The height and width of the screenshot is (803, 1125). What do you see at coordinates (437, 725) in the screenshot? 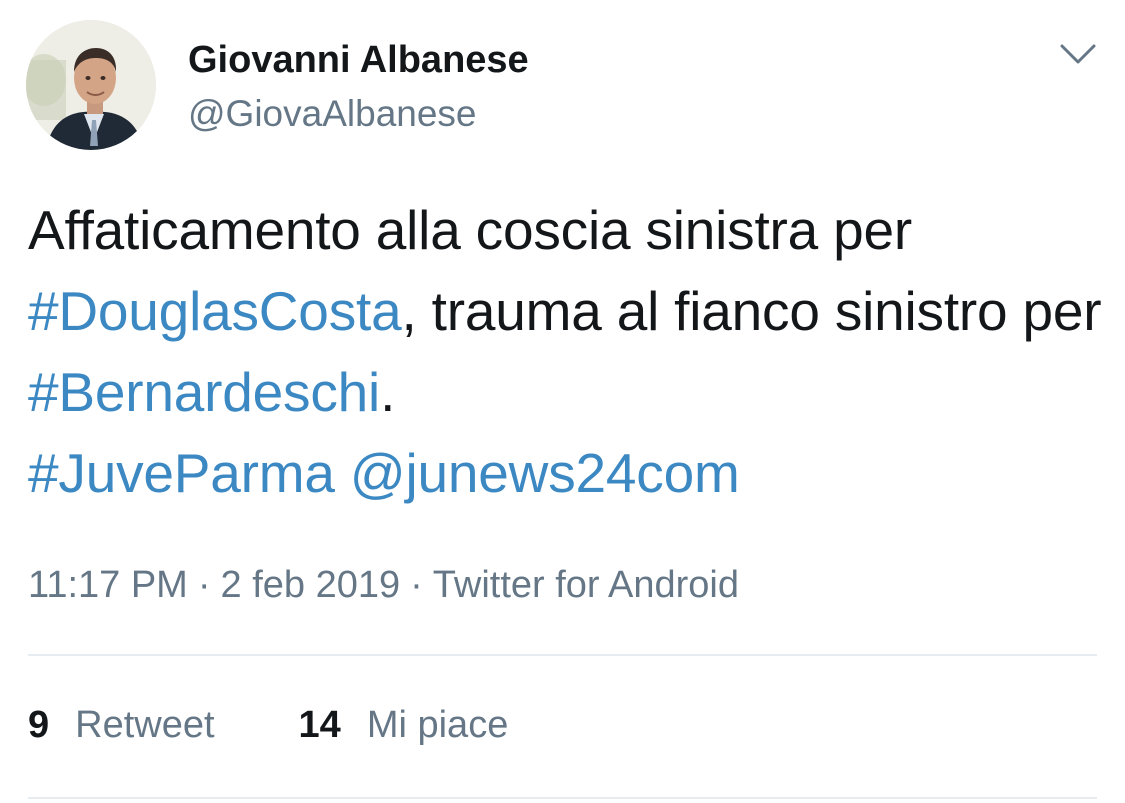
I see `likes-label: Mi piace` at bounding box center [437, 725].